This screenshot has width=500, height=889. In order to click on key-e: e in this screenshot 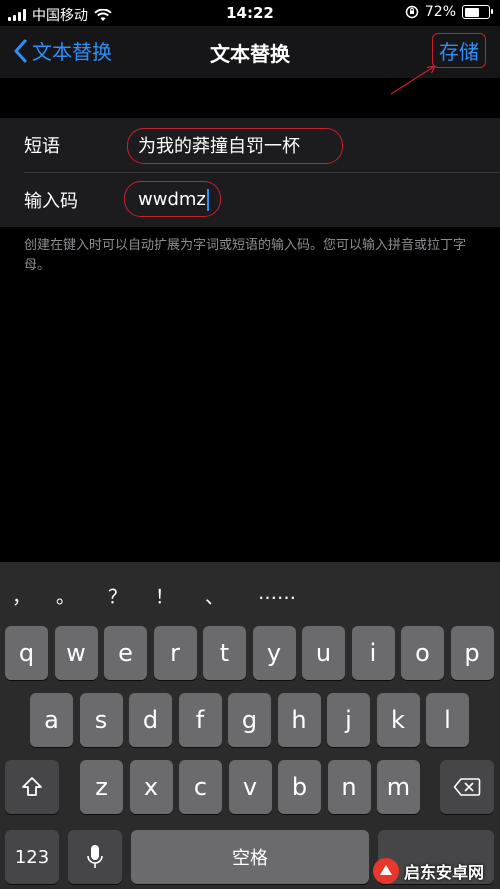, I will do `click(125, 653)`.